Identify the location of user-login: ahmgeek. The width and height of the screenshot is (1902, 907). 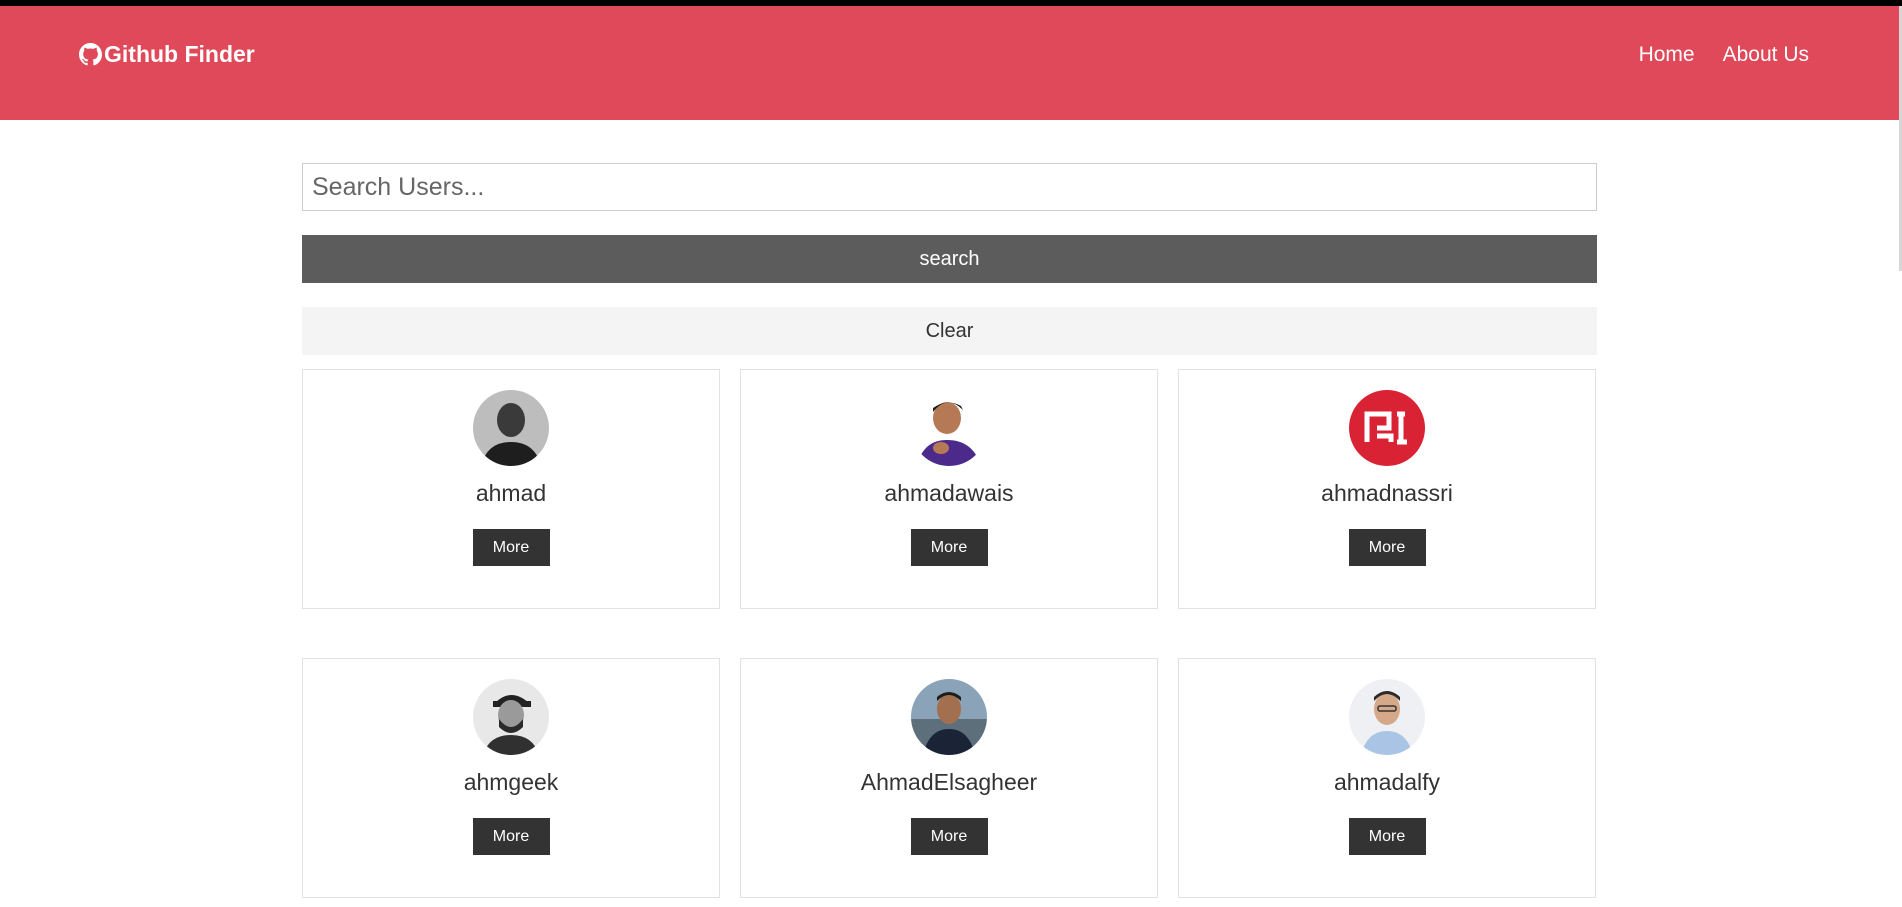
(511, 782).